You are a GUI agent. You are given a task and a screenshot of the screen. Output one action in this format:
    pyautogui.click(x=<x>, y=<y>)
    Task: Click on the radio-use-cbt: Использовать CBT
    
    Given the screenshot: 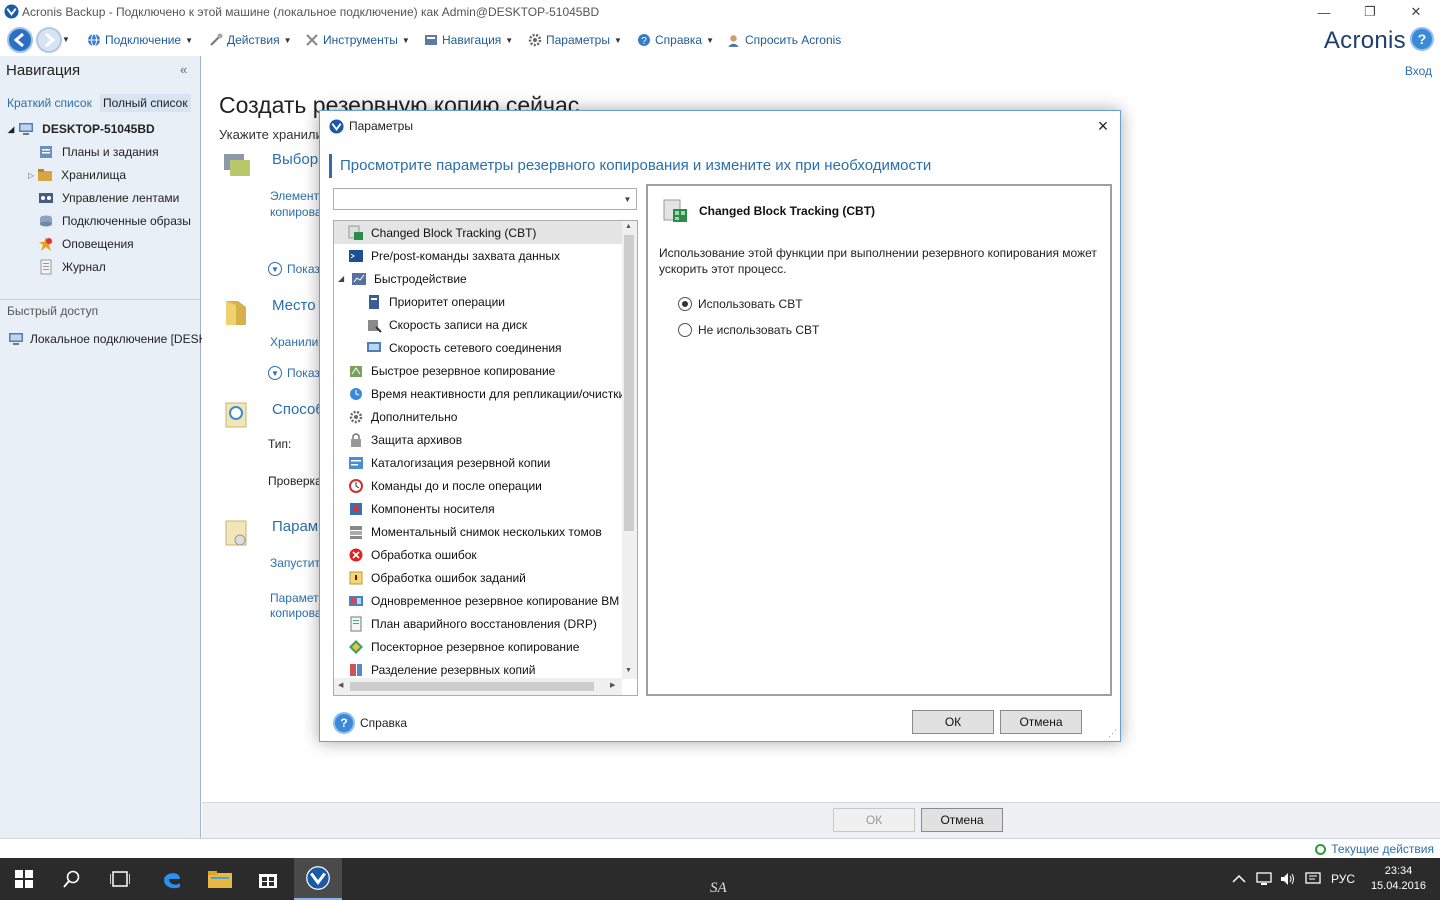 What is the action you would take?
    pyautogui.click(x=740, y=304)
    